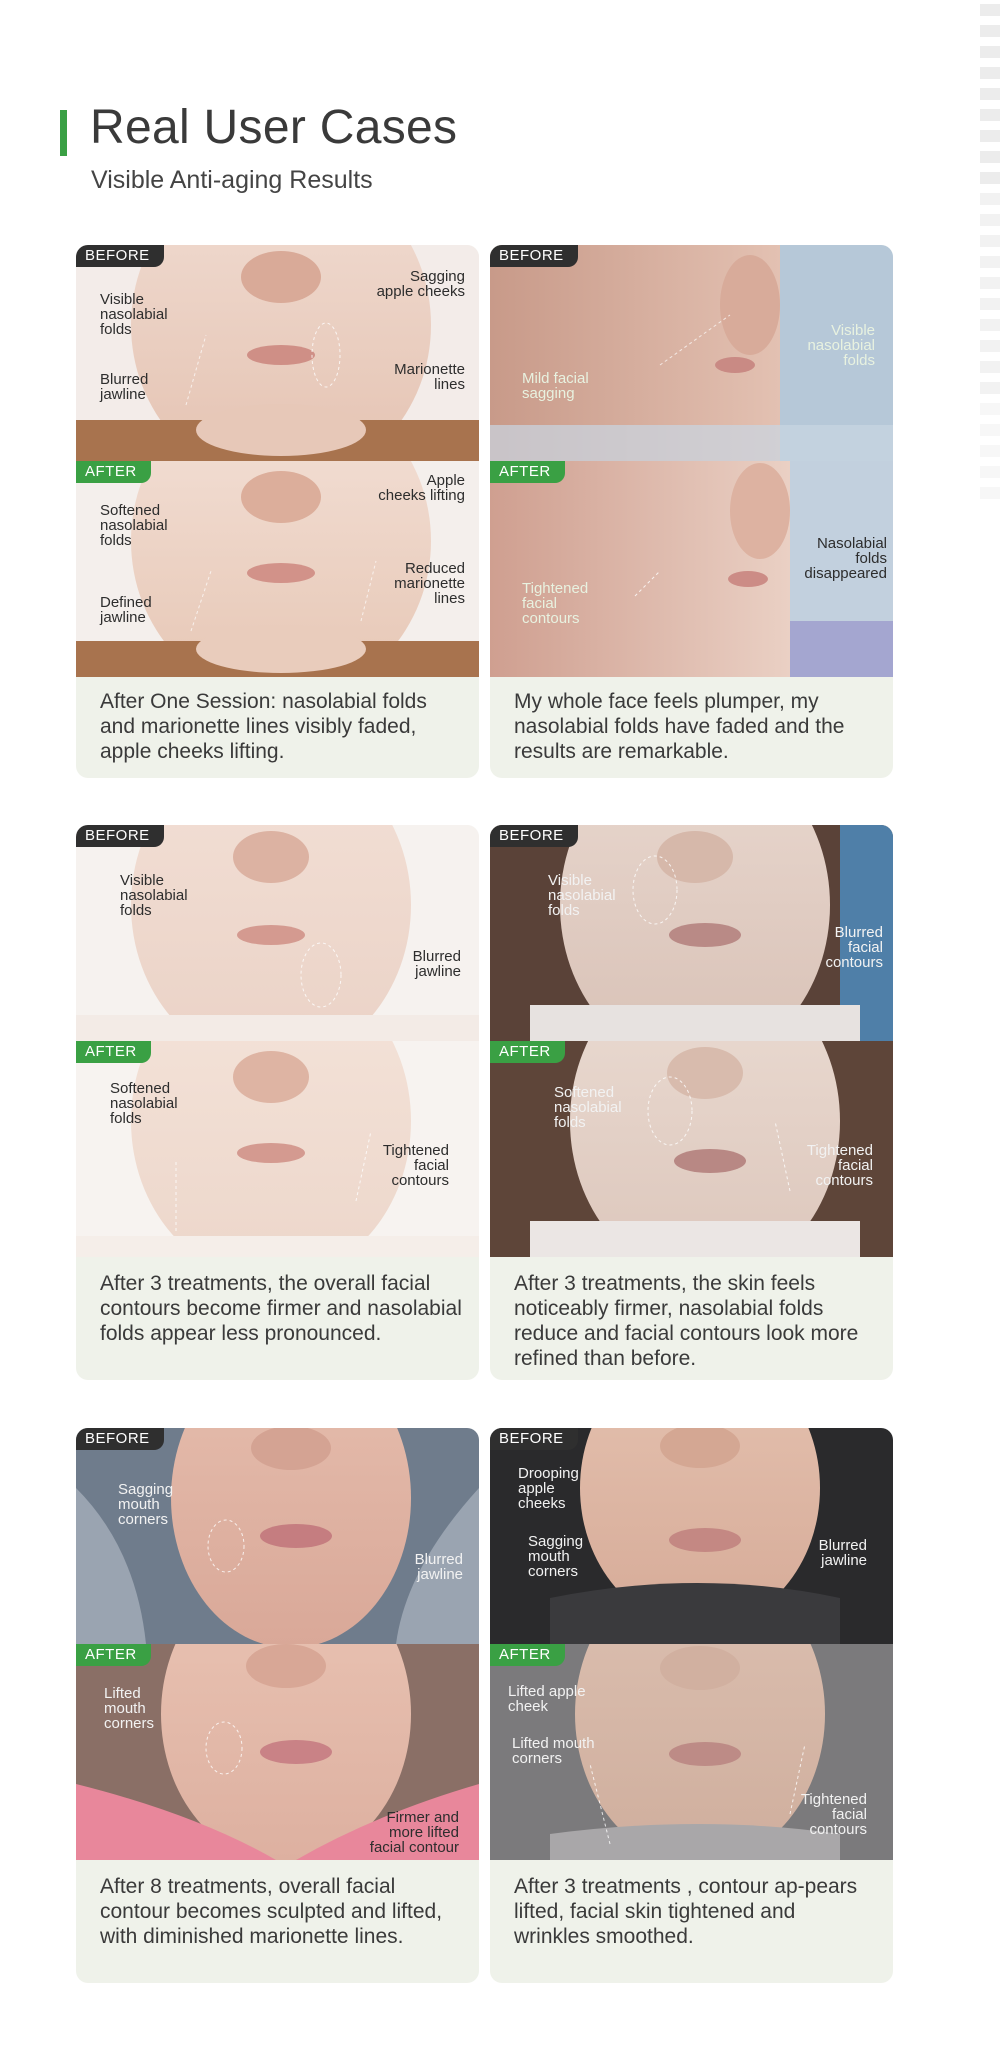  I want to click on annotation-label: Lifted apple cheek, so click(547, 1699).